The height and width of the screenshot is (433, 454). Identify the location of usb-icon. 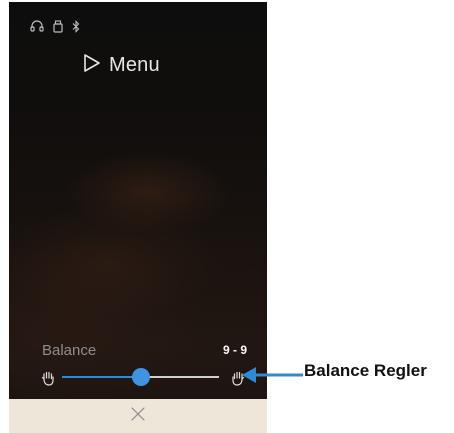
(58, 26).